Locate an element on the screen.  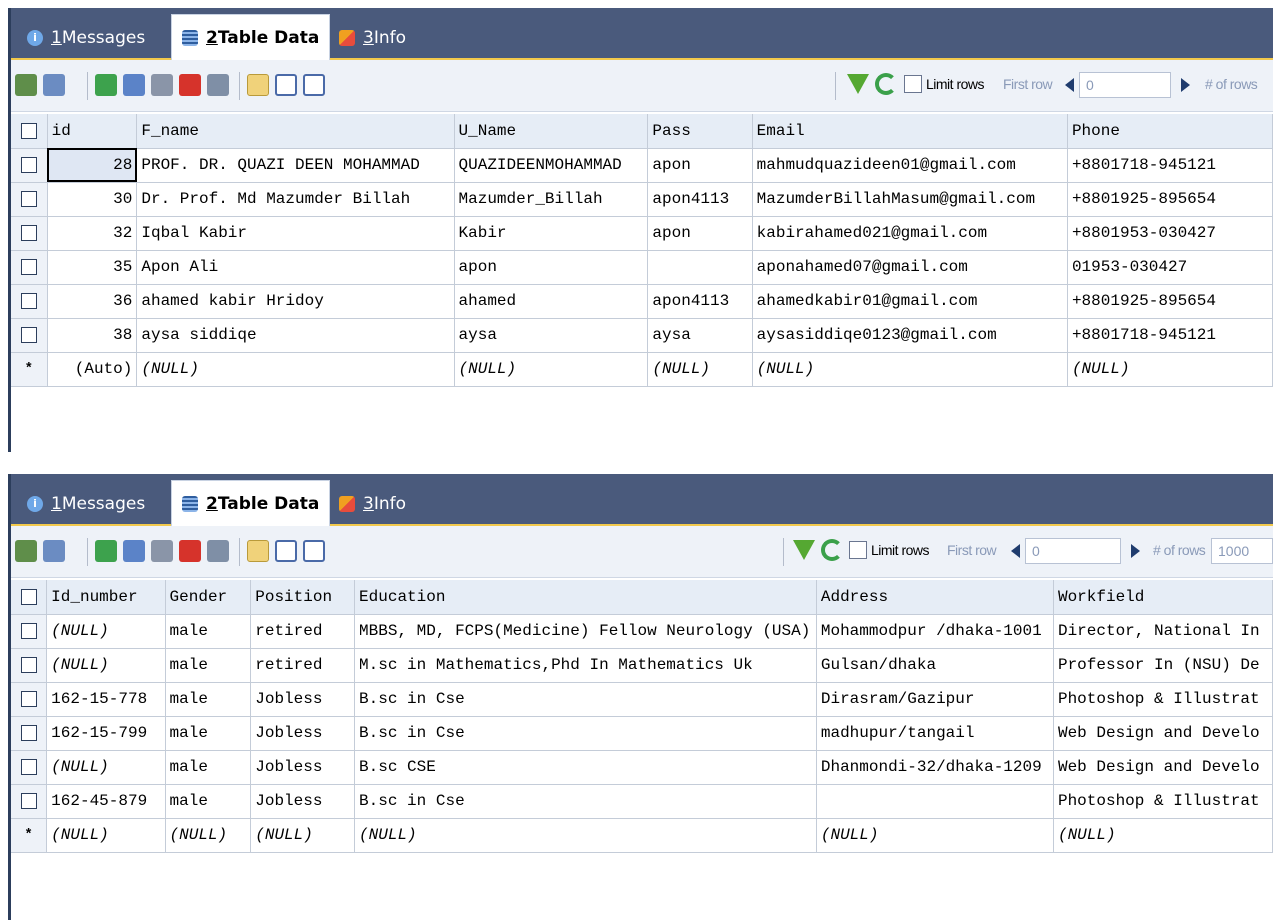
grid-cell: Dhanmondi-32/dhaka-1209 is located at coordinates (935, 767).